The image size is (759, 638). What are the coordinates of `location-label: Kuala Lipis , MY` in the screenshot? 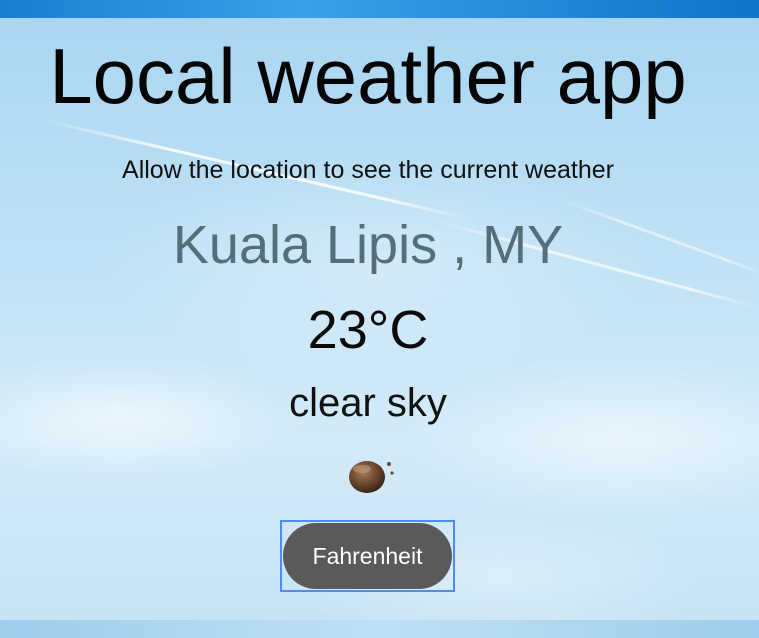 It's located at (368, 245).